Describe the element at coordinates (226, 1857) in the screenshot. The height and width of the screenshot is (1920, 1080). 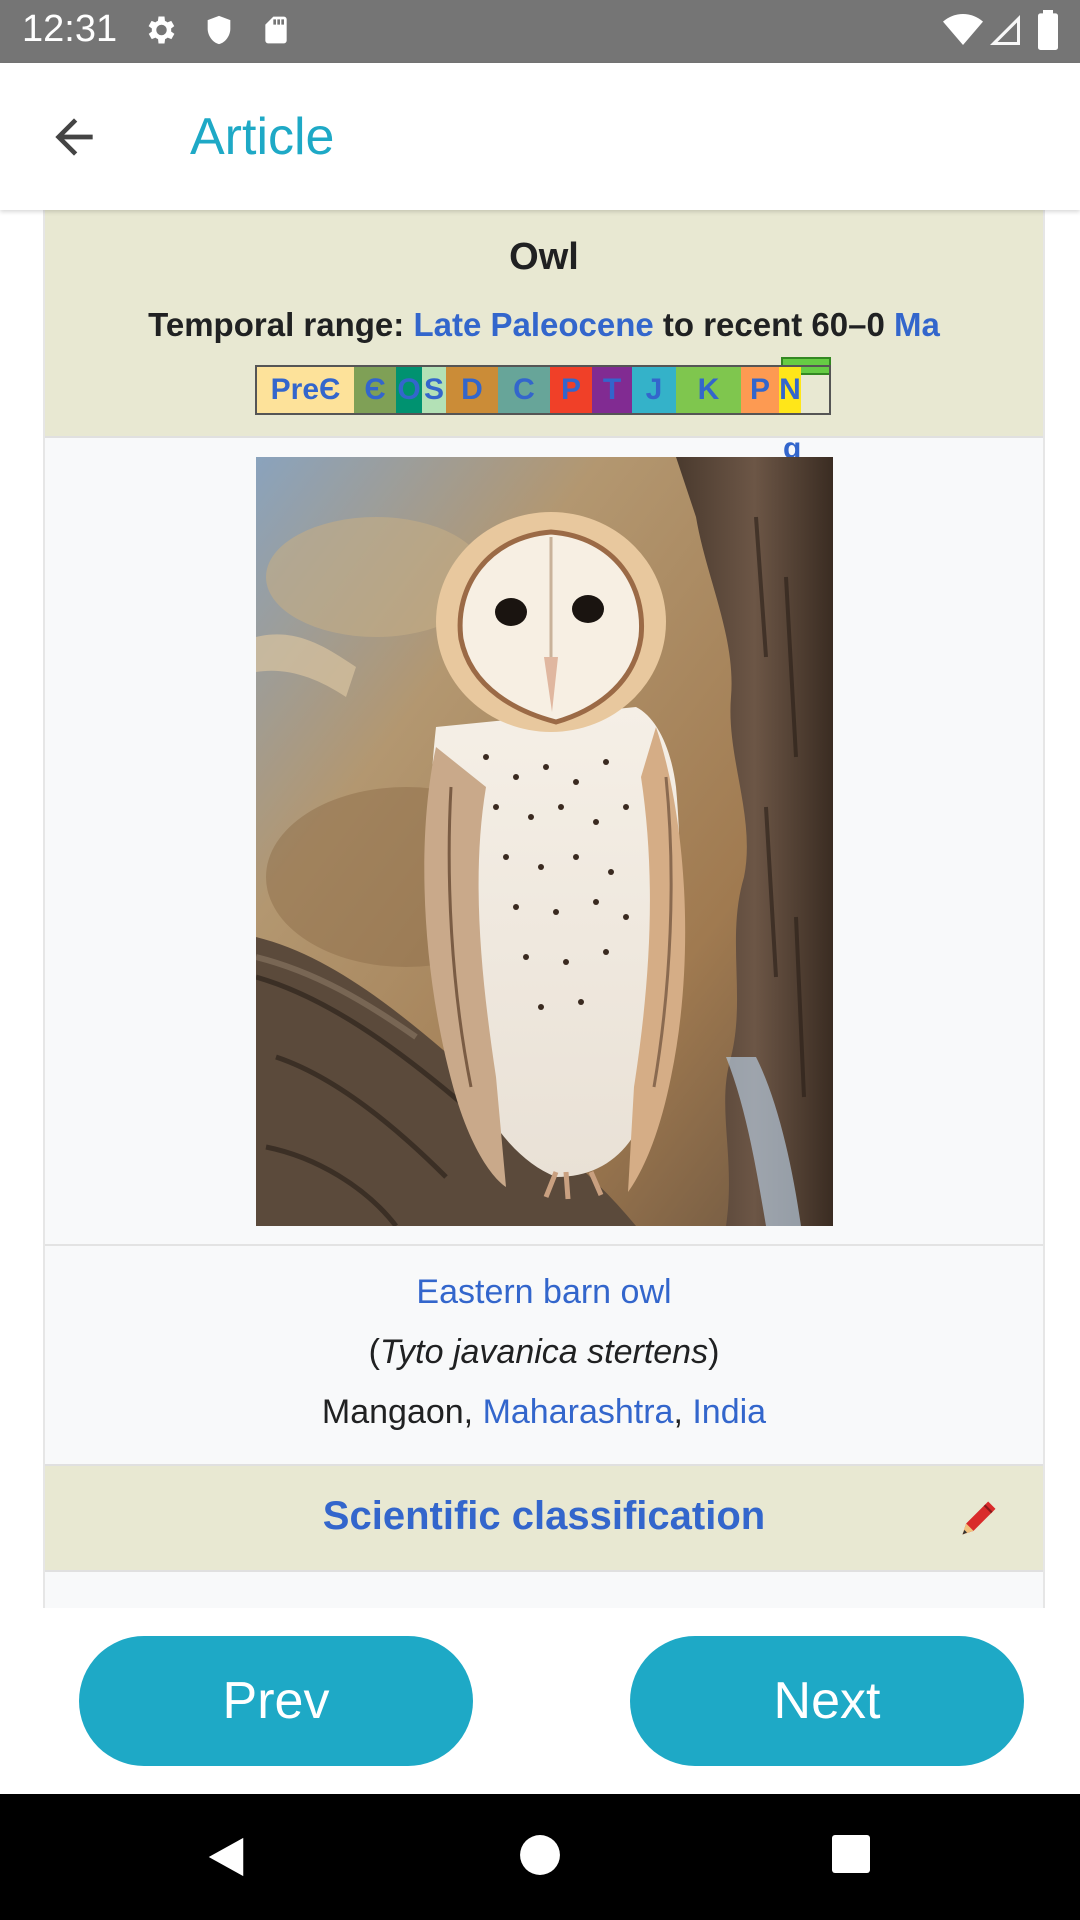
I see `nav-back-icon` at that location.